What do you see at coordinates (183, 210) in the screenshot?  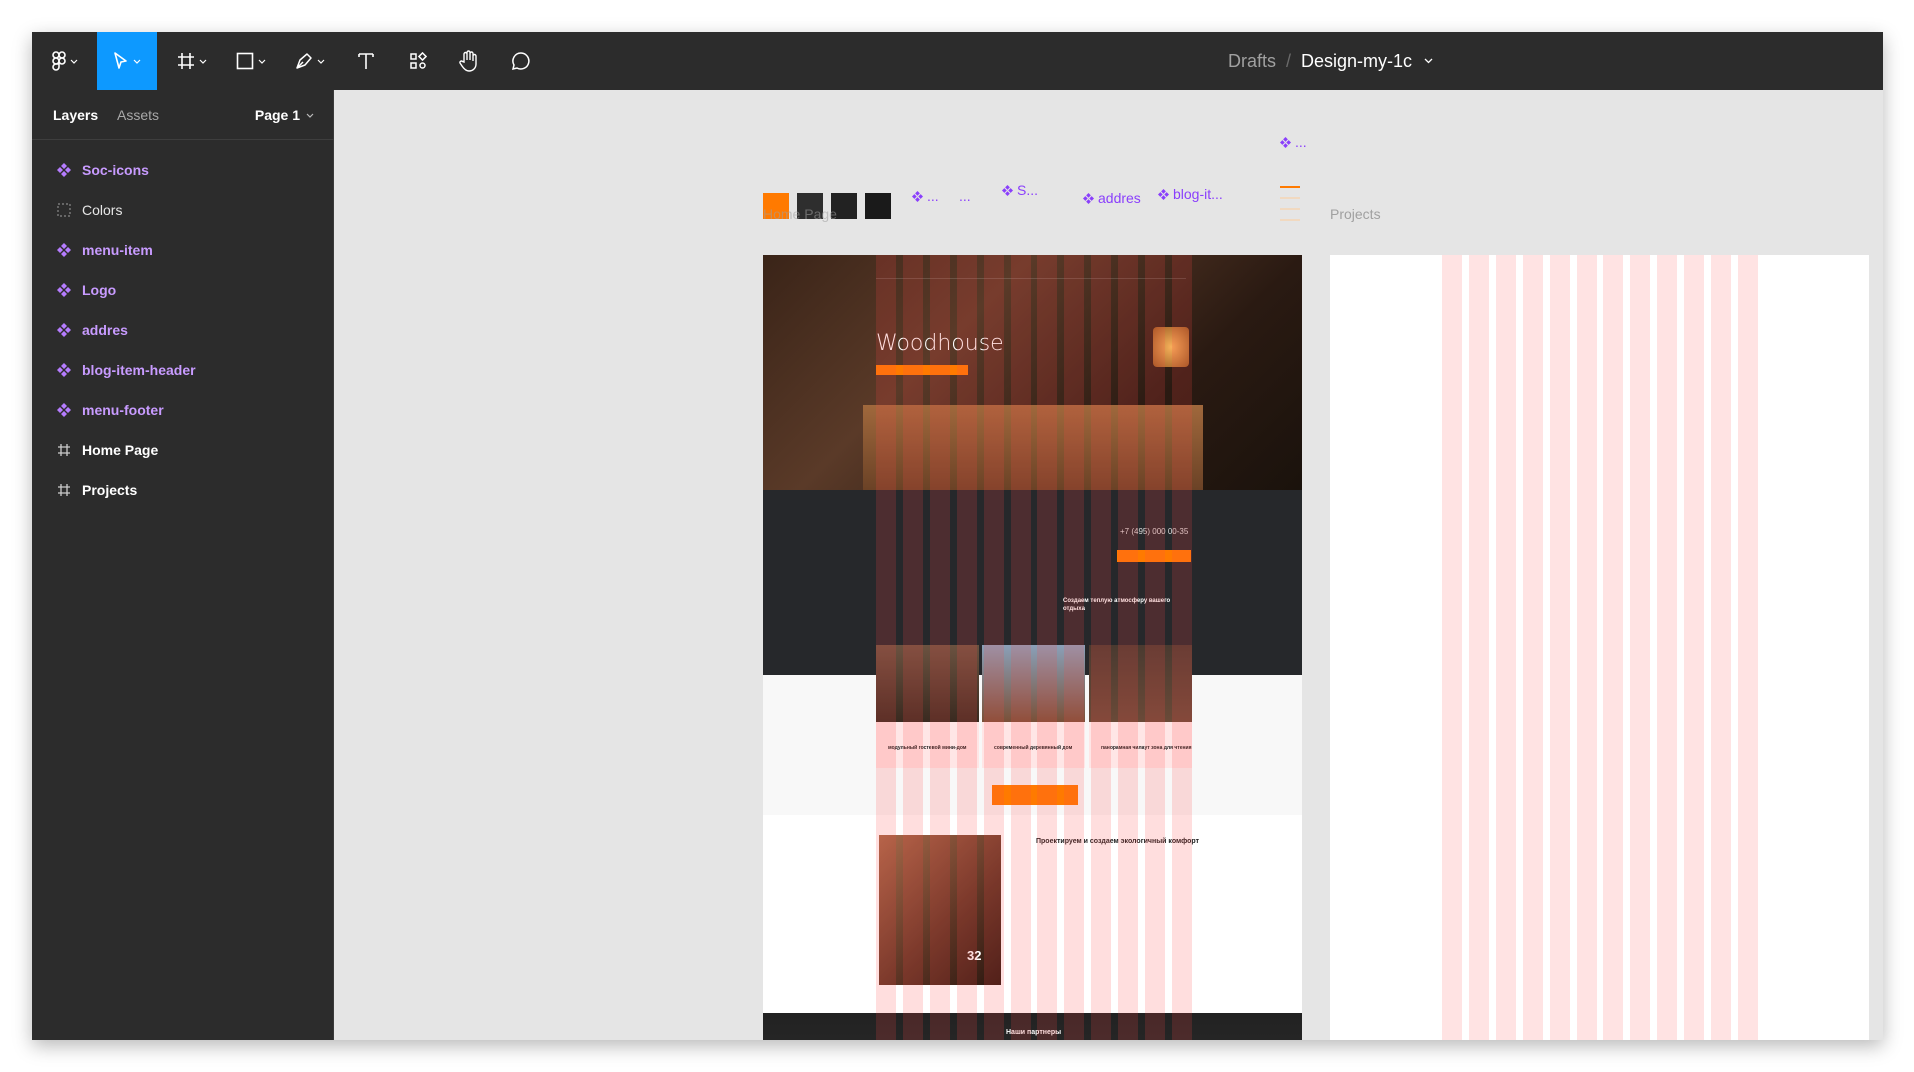 I see `layer-colors: Colors` at bounding box center [183, 210].